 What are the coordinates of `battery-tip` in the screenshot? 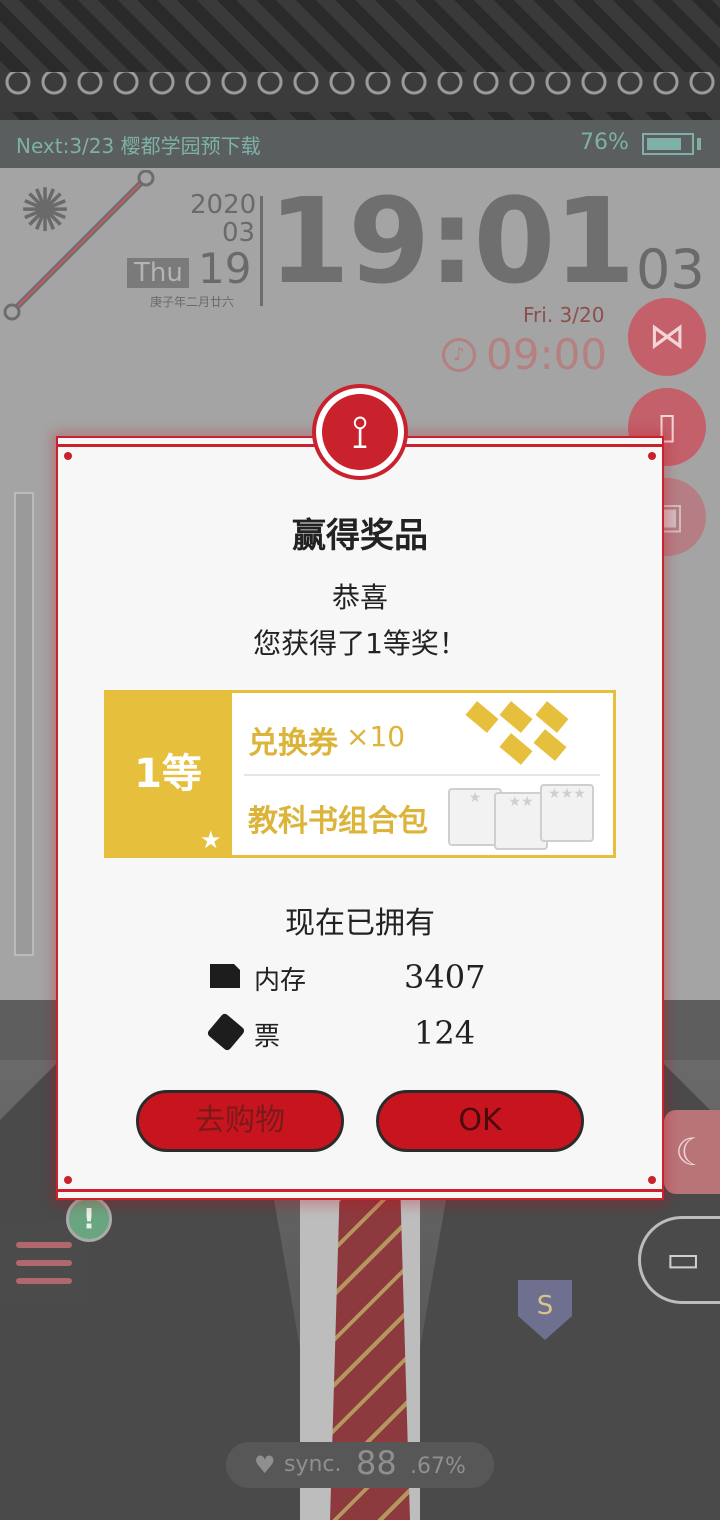 It's located at (699, 144).